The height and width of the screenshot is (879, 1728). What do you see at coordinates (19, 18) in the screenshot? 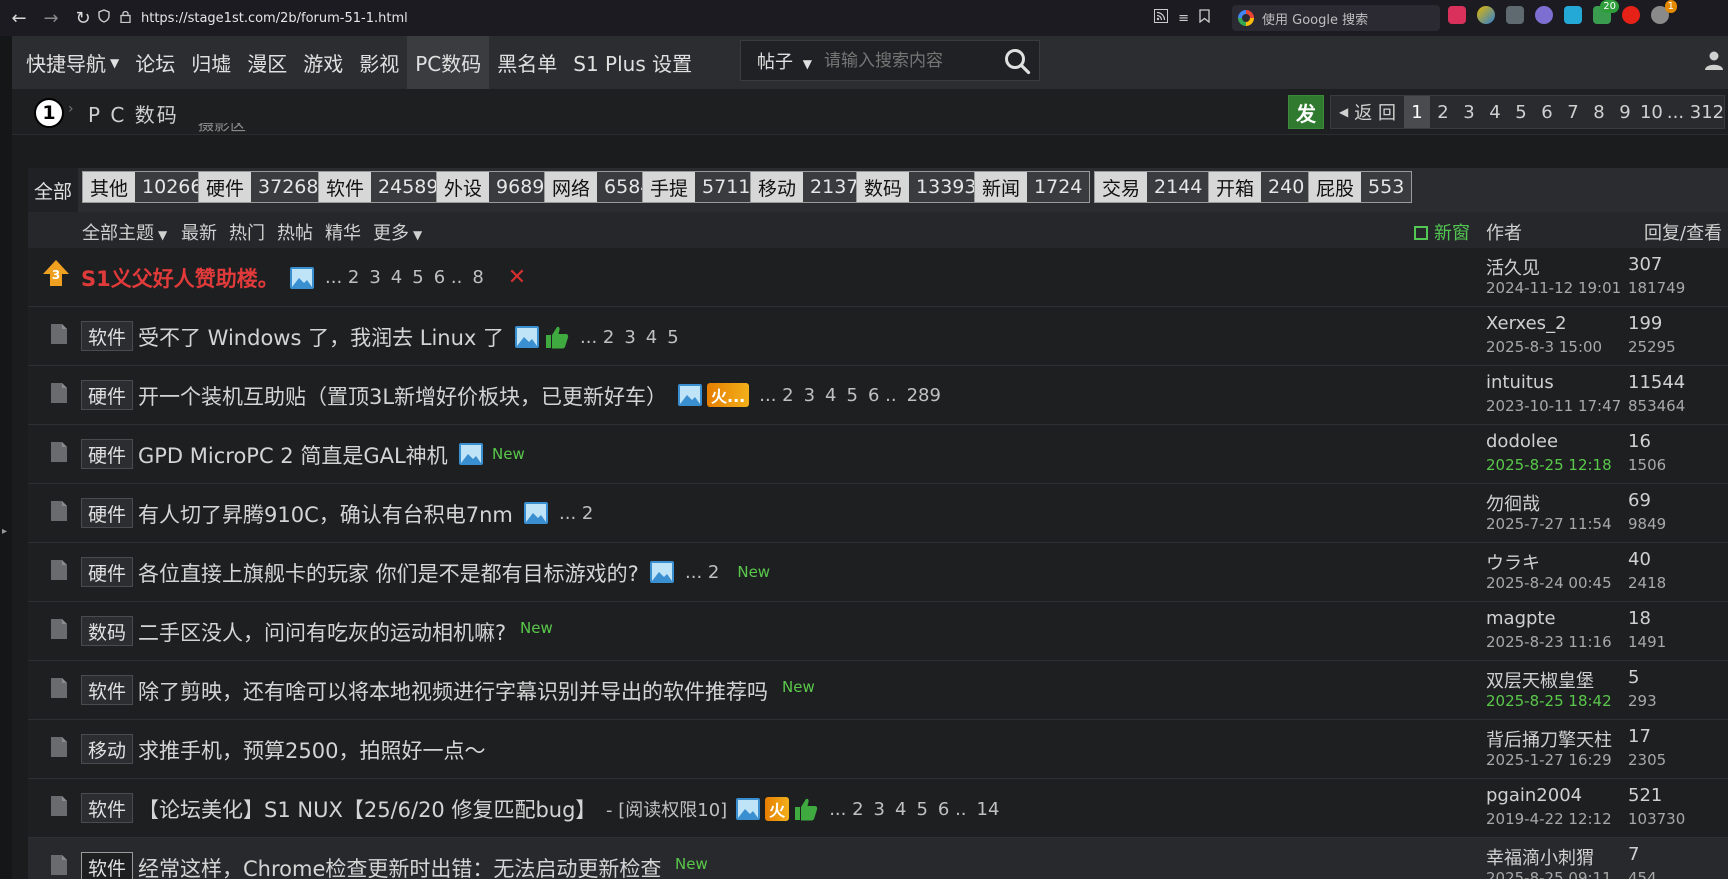
I see `back-arrow-icon: ←` at bounding box center [19, 18].